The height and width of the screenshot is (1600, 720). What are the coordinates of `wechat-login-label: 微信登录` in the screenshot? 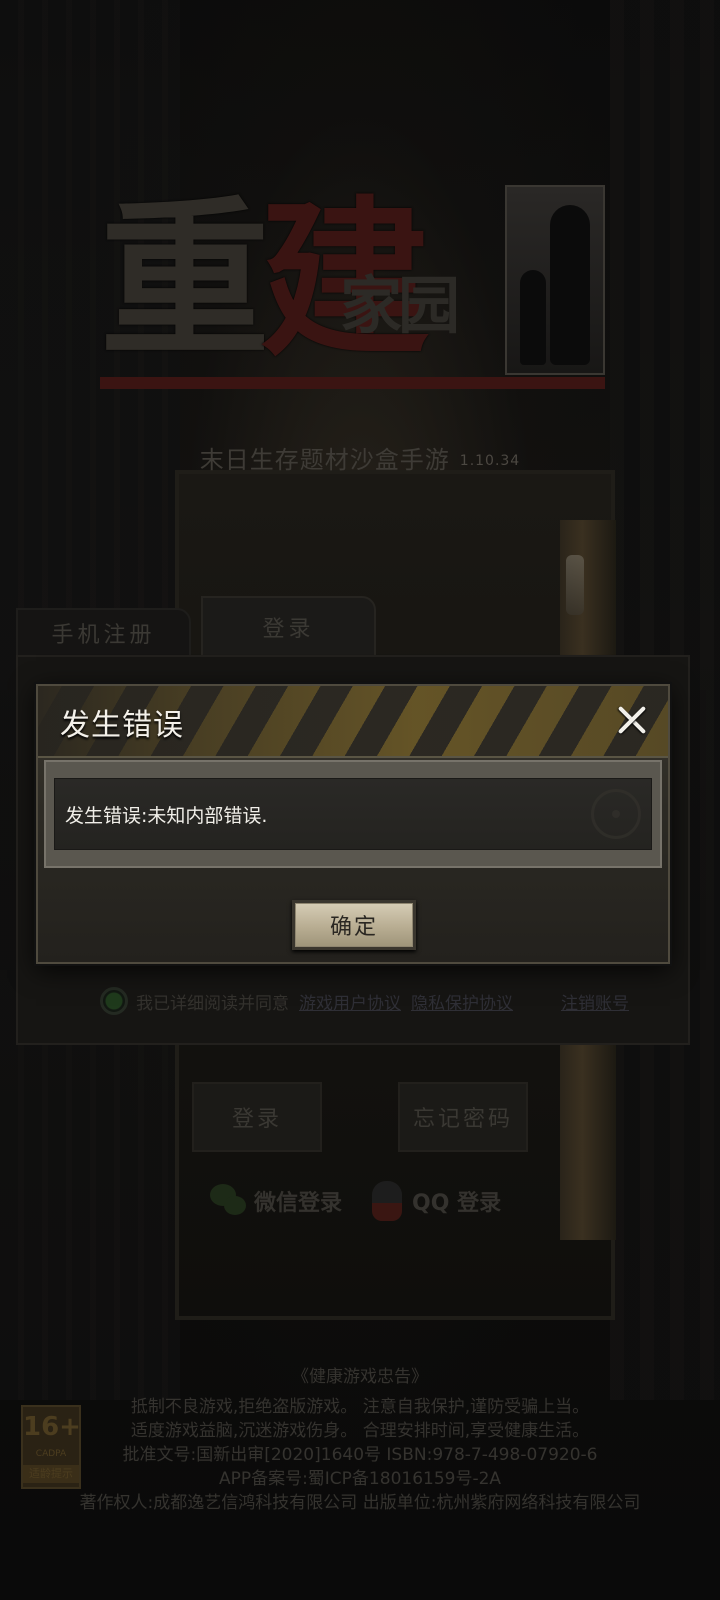 It's located at (298, 1203).